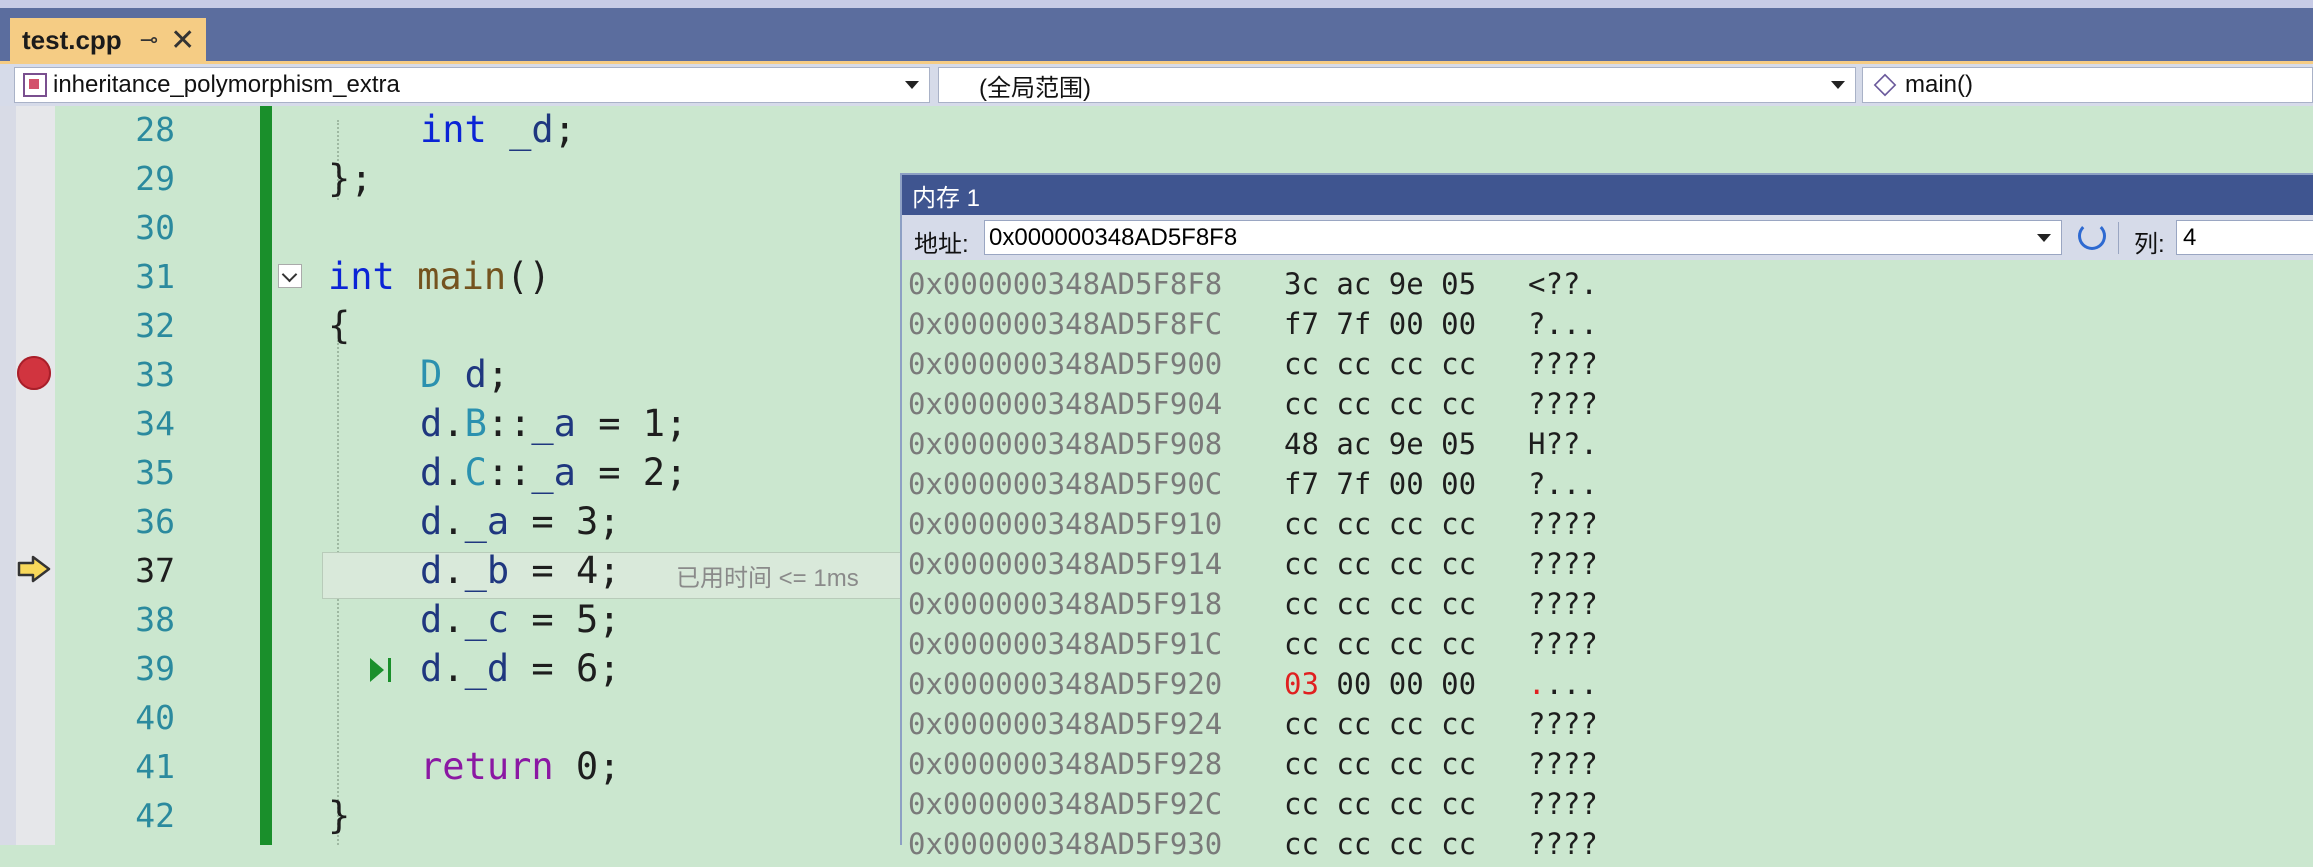 The image size is (2313, 867). I want to click on memory-row-bytes: 3c ac 9e 05, so click(1406, 284).